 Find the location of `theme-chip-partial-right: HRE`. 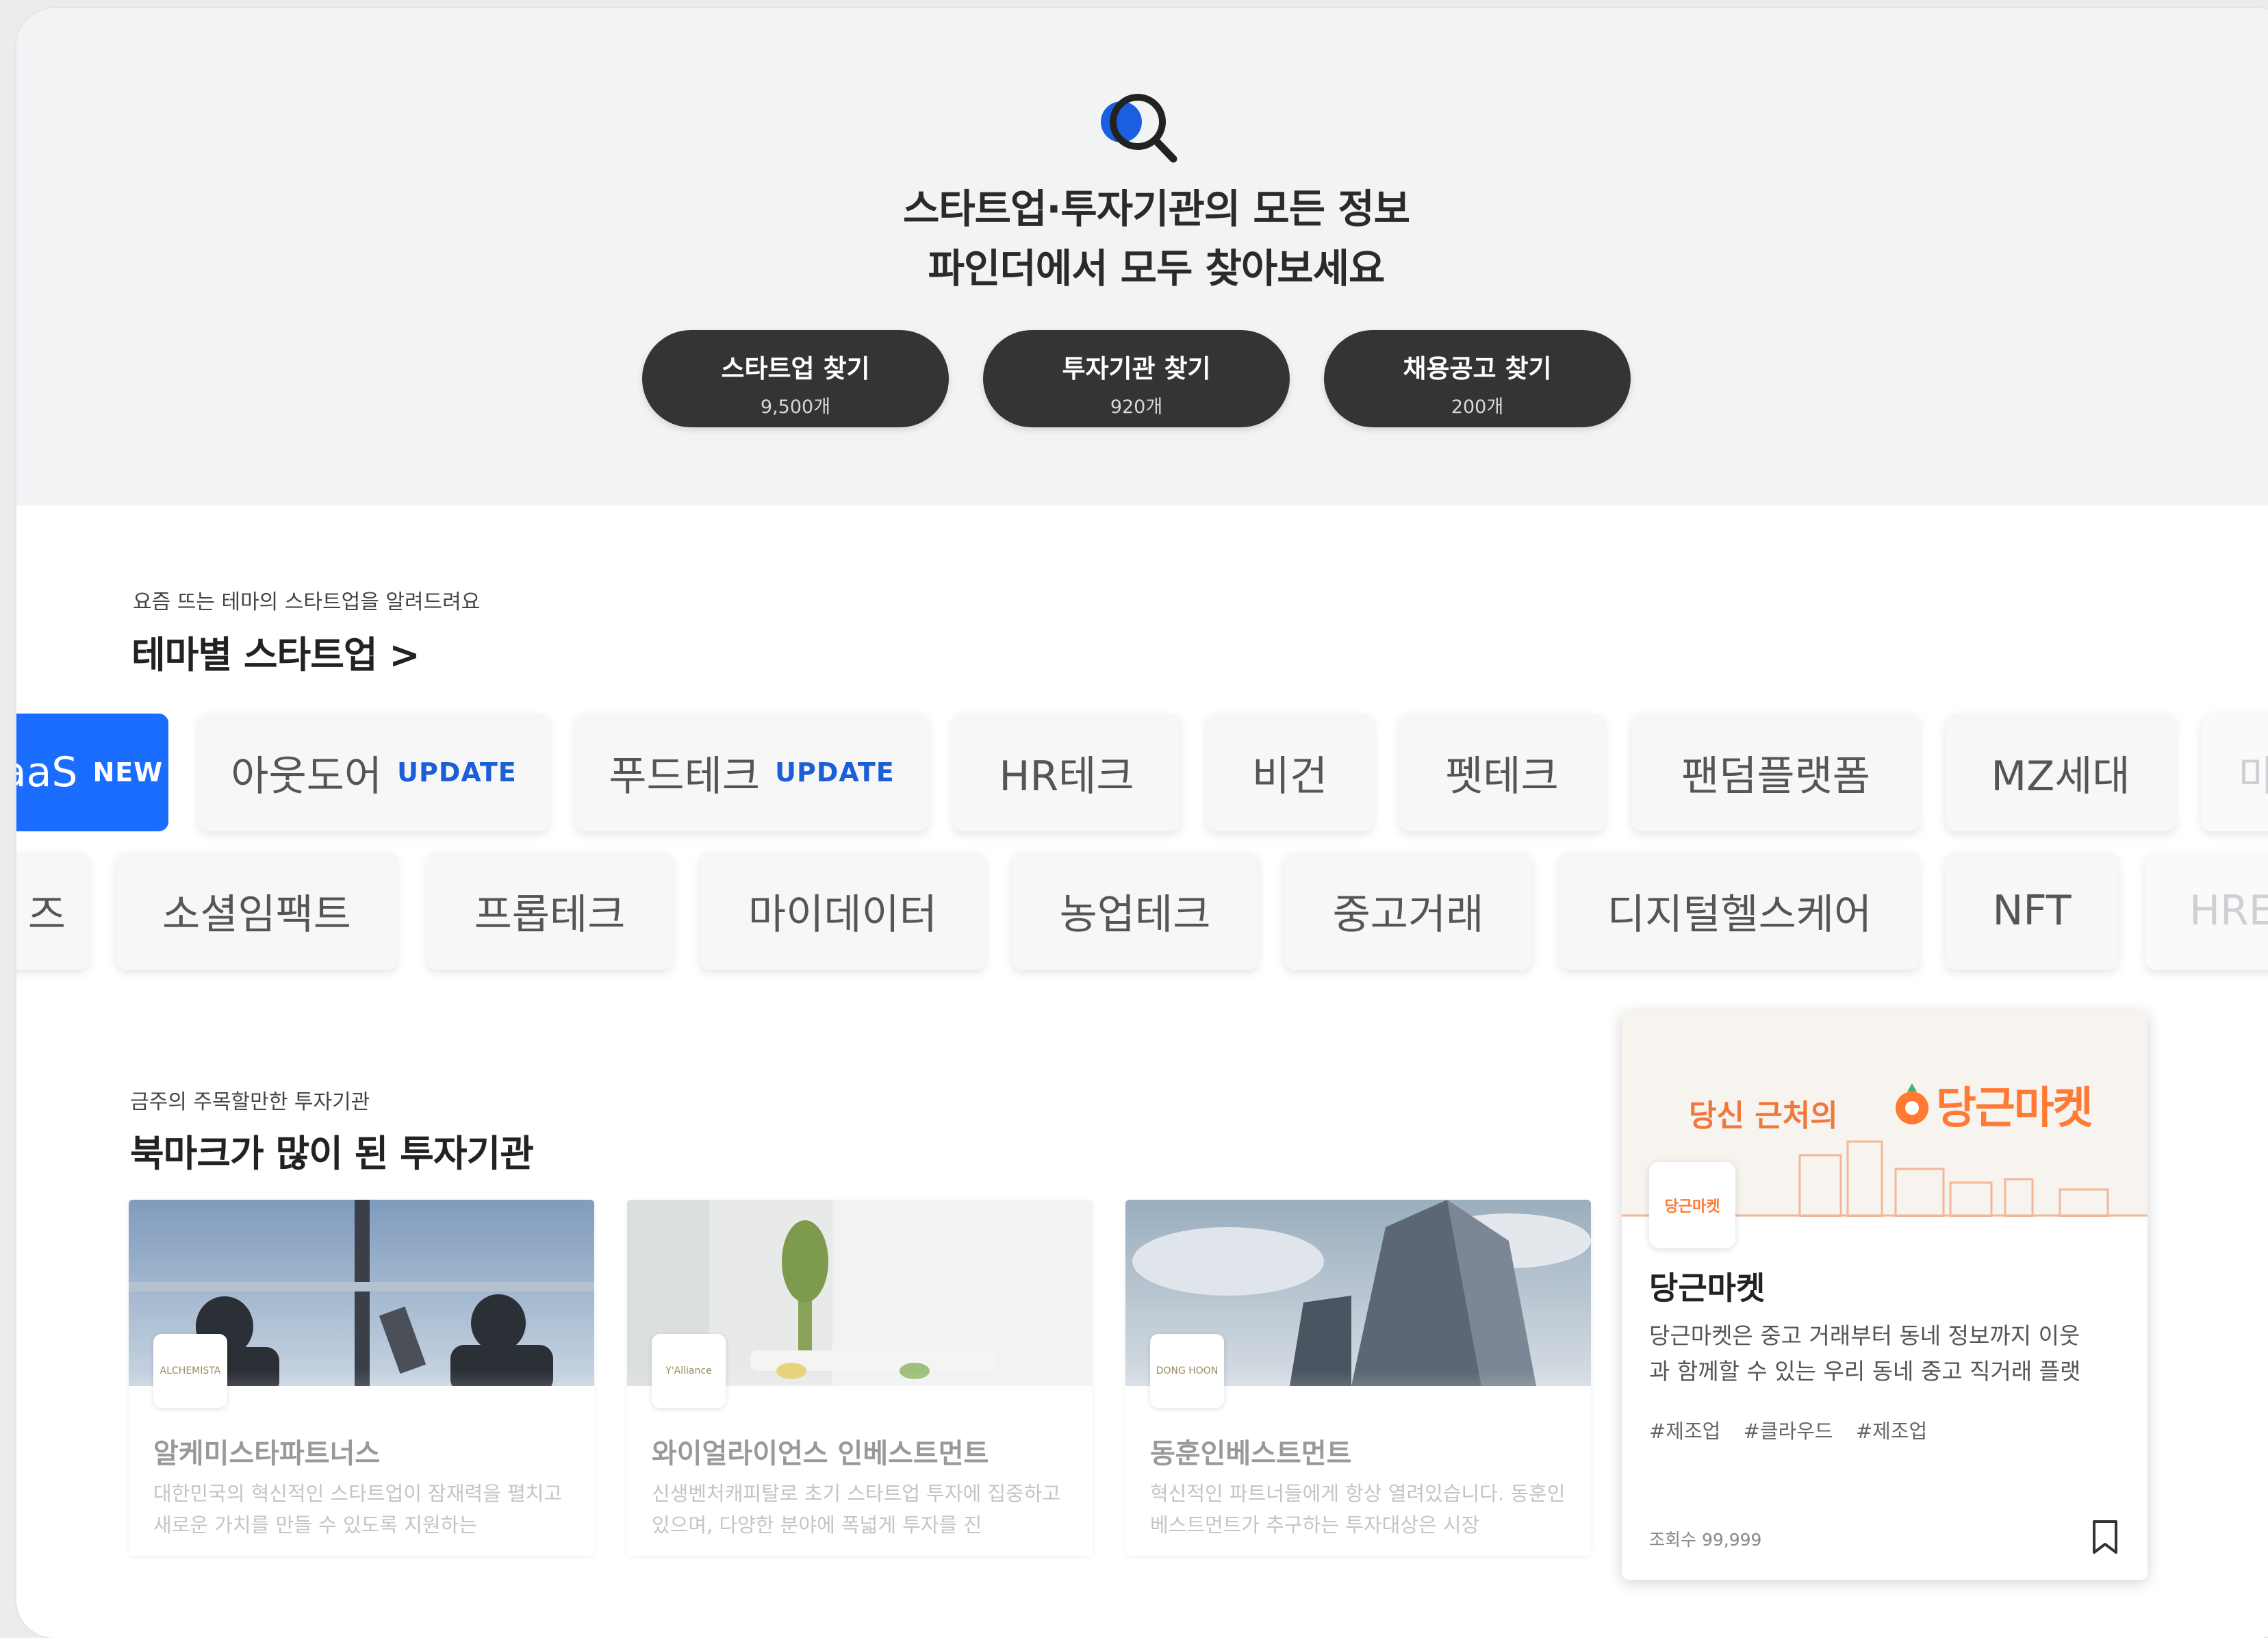

theme-chip-partial-right: HRE is located at coordinates (2206, 911).